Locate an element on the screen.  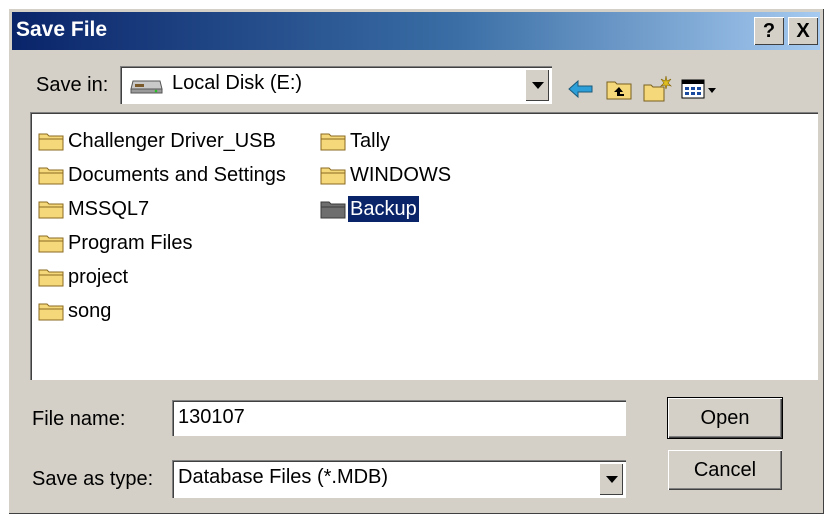
help-button: ? is located at coordinates (769, 31).